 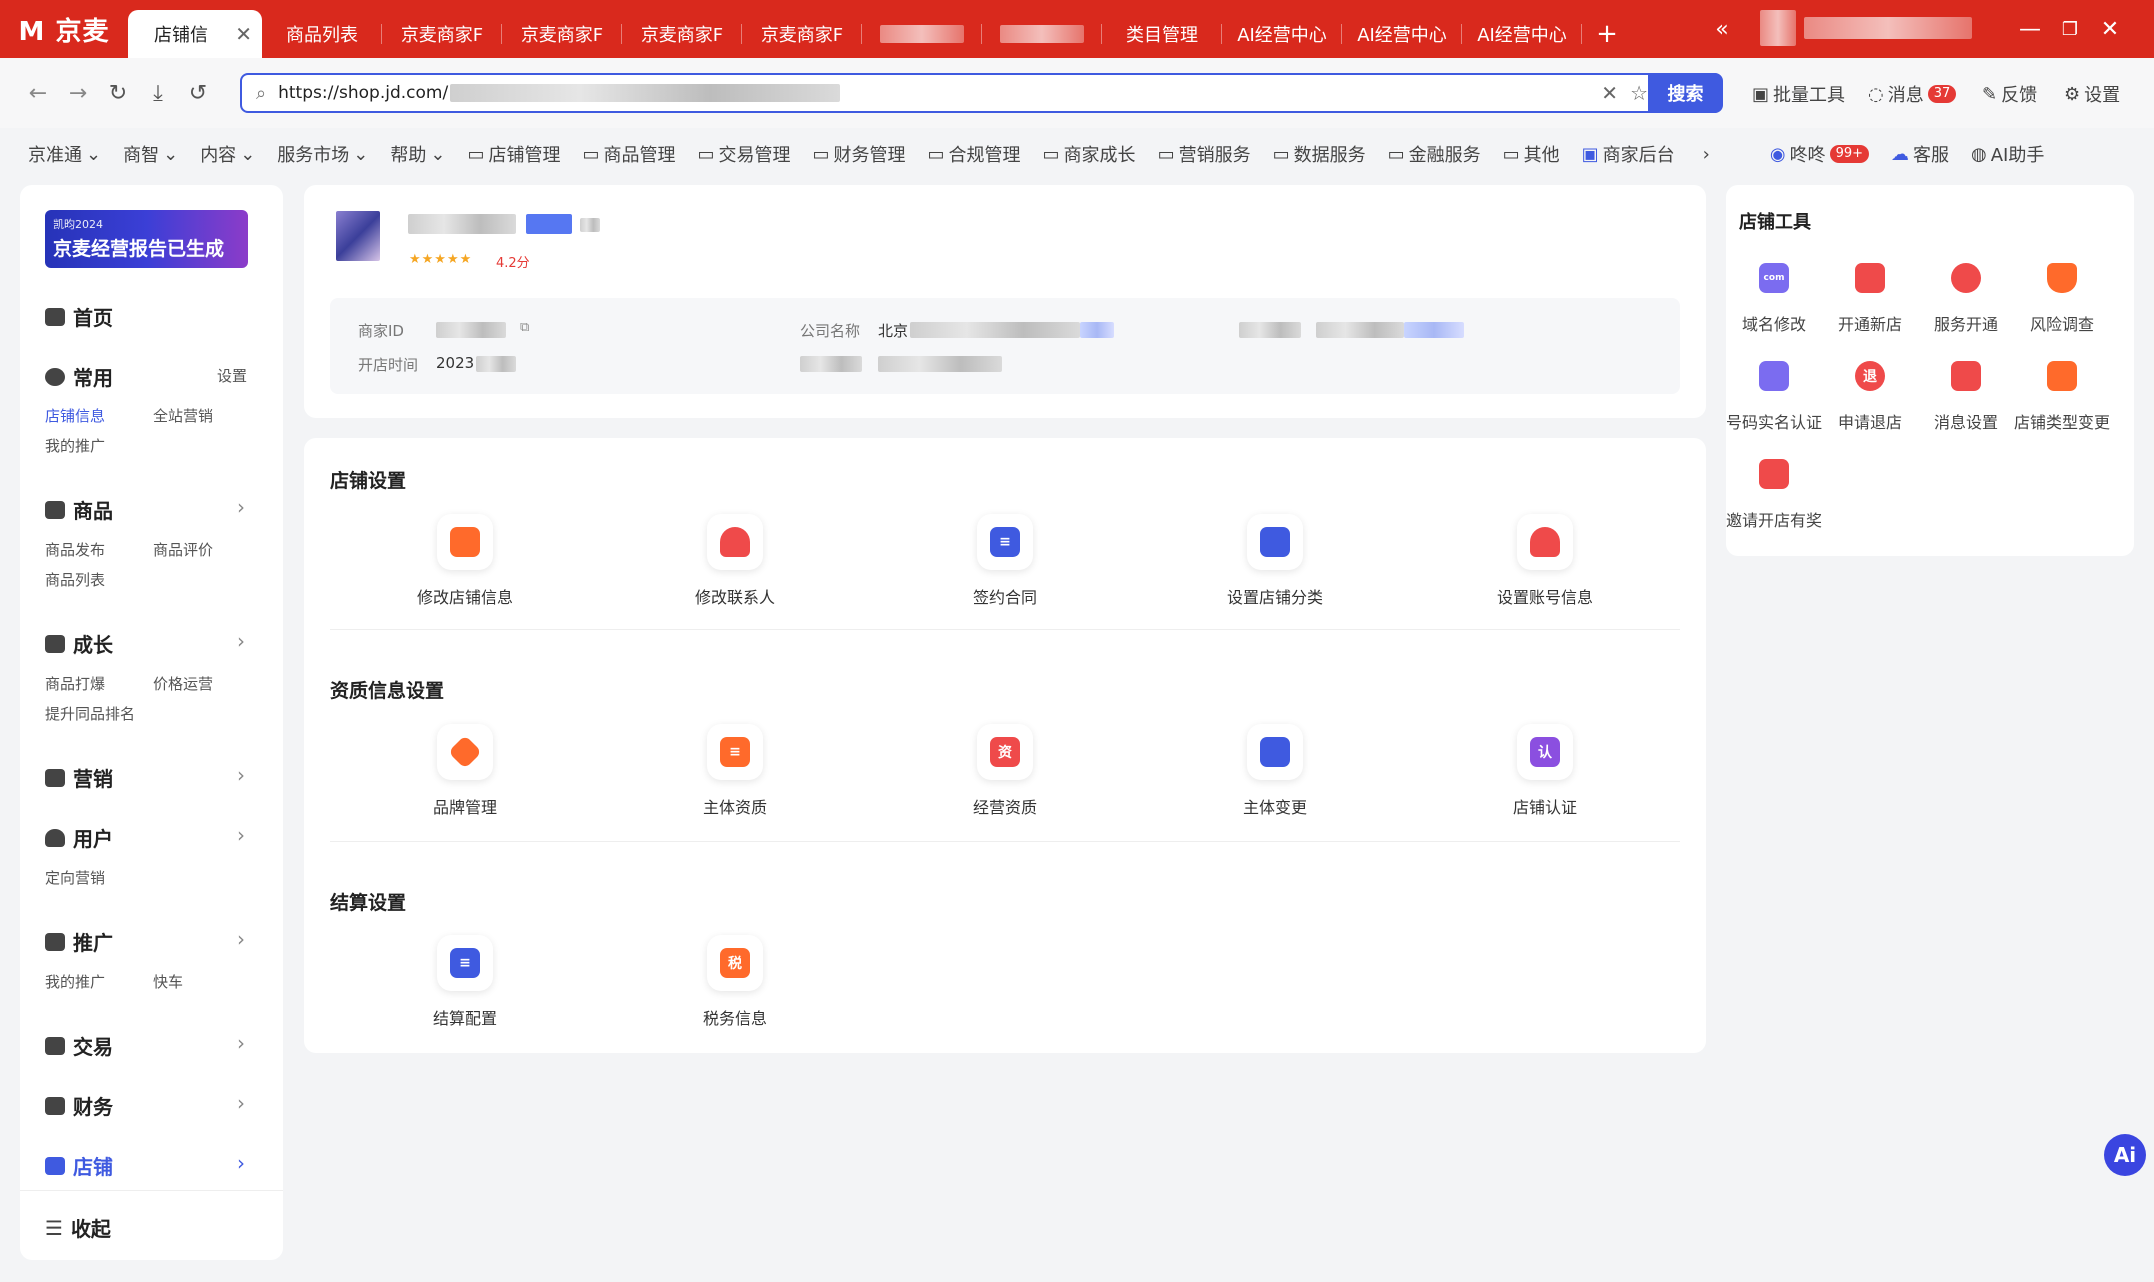 I want to click on tab-jm-4: 京麦商家F, so click(x=802, y=34).